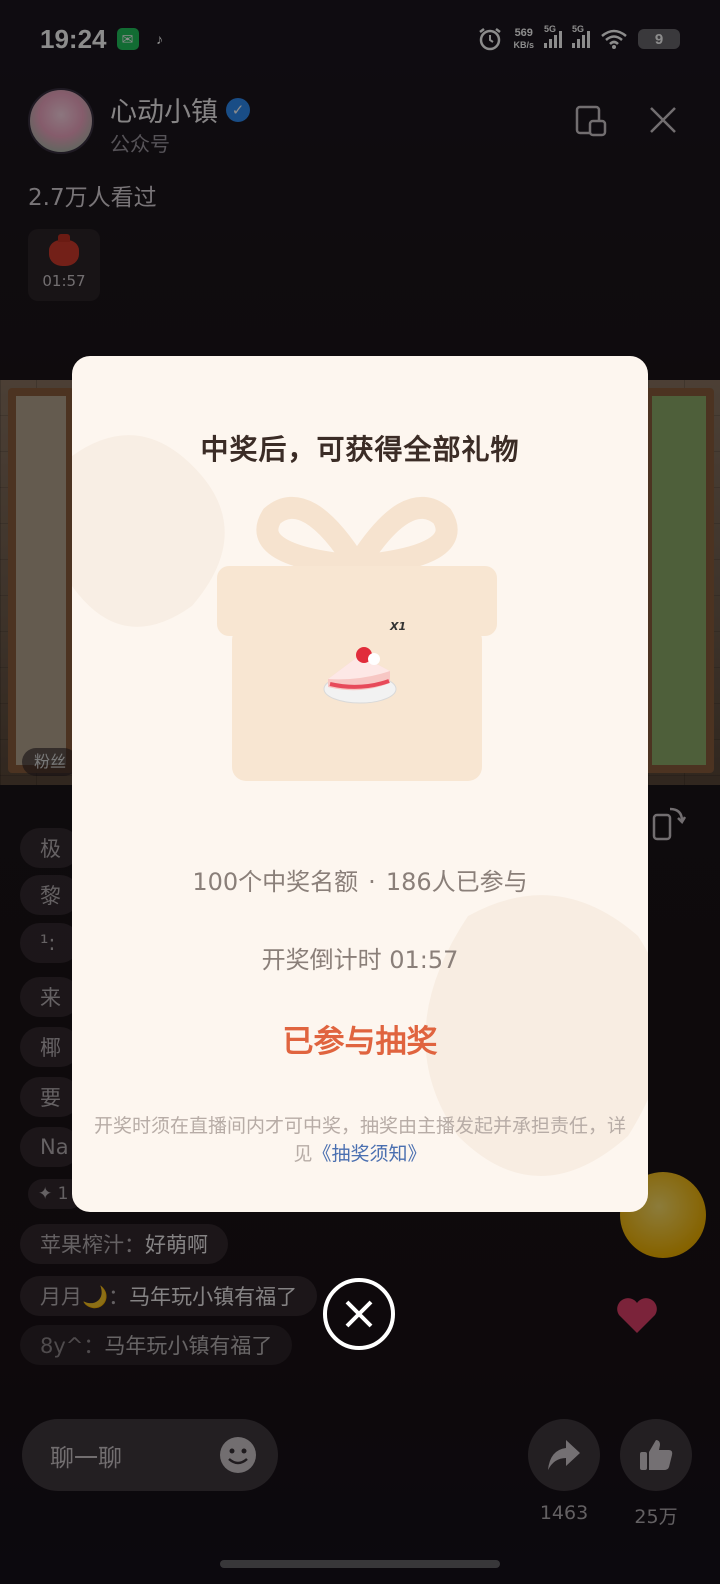 The image size is (720, 1584). Describe the element at coordinates (398, 626) in the screenshot. I see `gift-quantity: X1` at that location.